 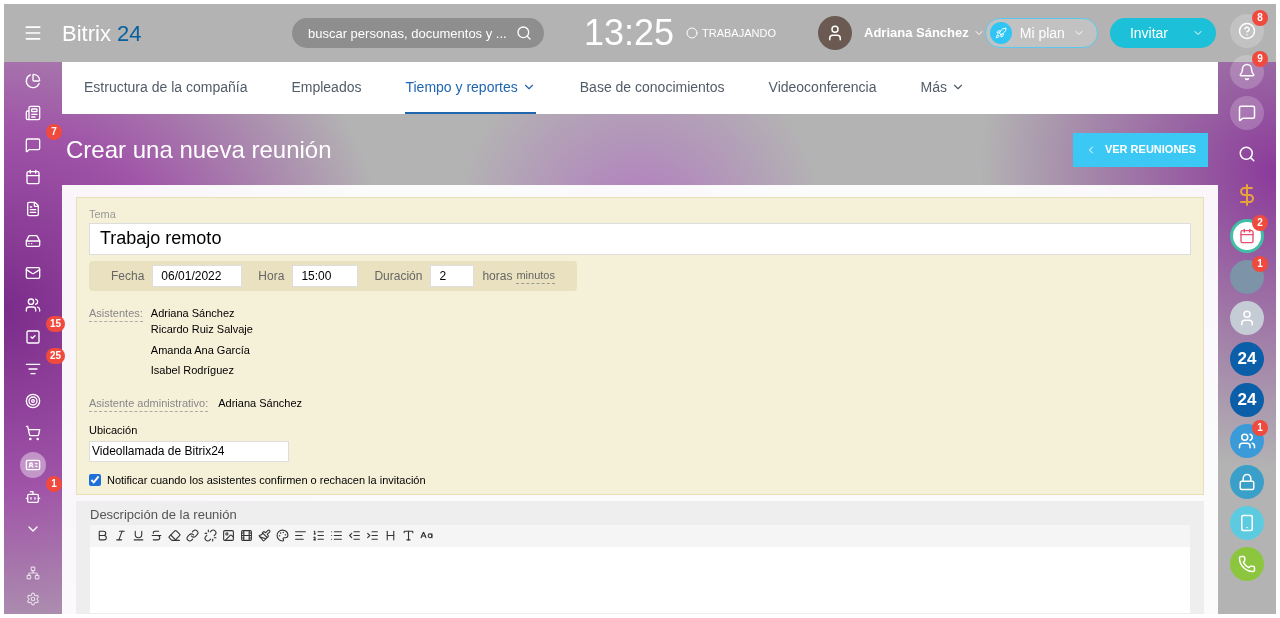 What do you see at coordinates (166, 88) in the screenshot?
I see `nav-tab: Estructura de la compañía` at bounding box center [166, 88].